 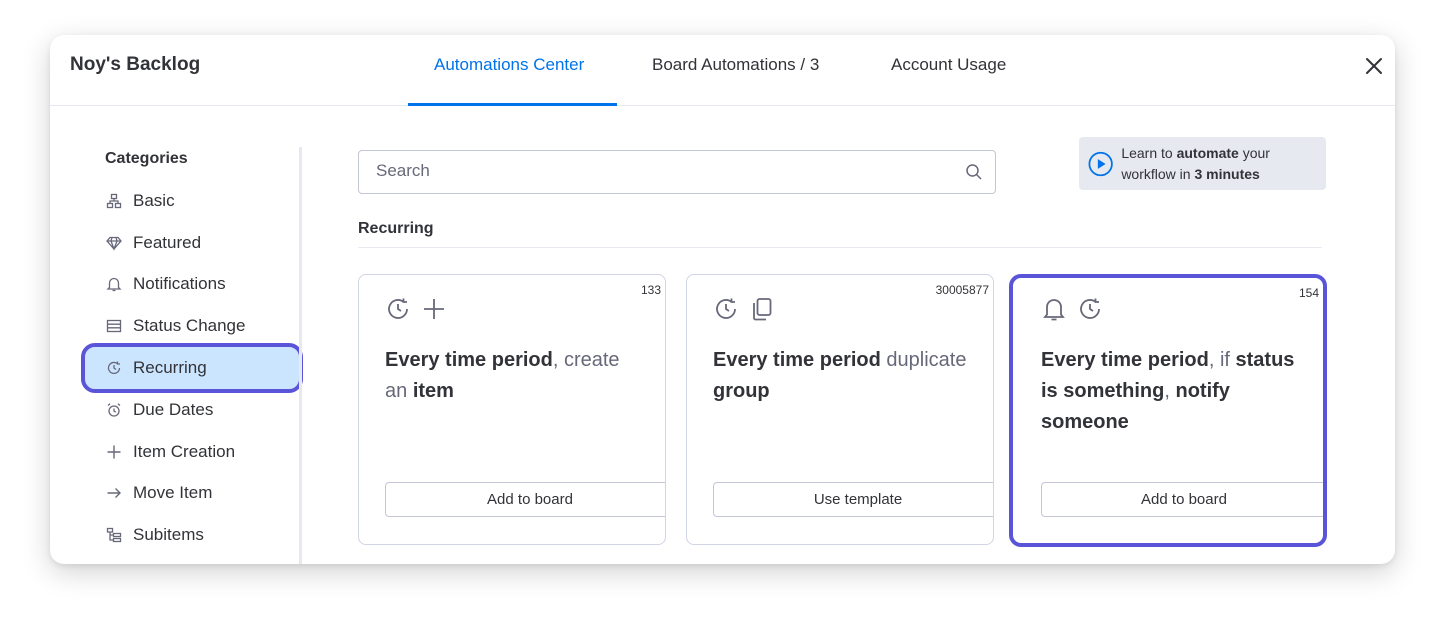 I want to click on tab-board-automations: Board Automations / 3, so click(x=735, y=65).